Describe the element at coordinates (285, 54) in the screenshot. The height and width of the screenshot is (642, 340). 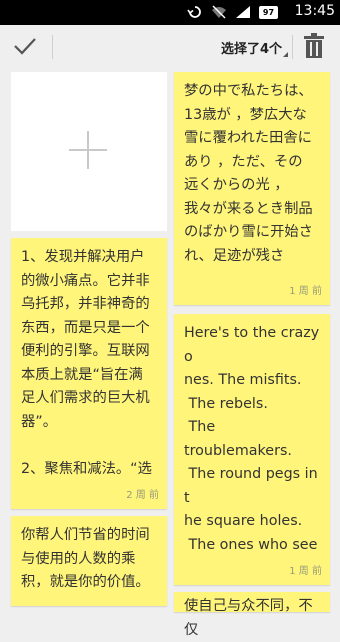
I see `dropdown-caret-icon` at that location.